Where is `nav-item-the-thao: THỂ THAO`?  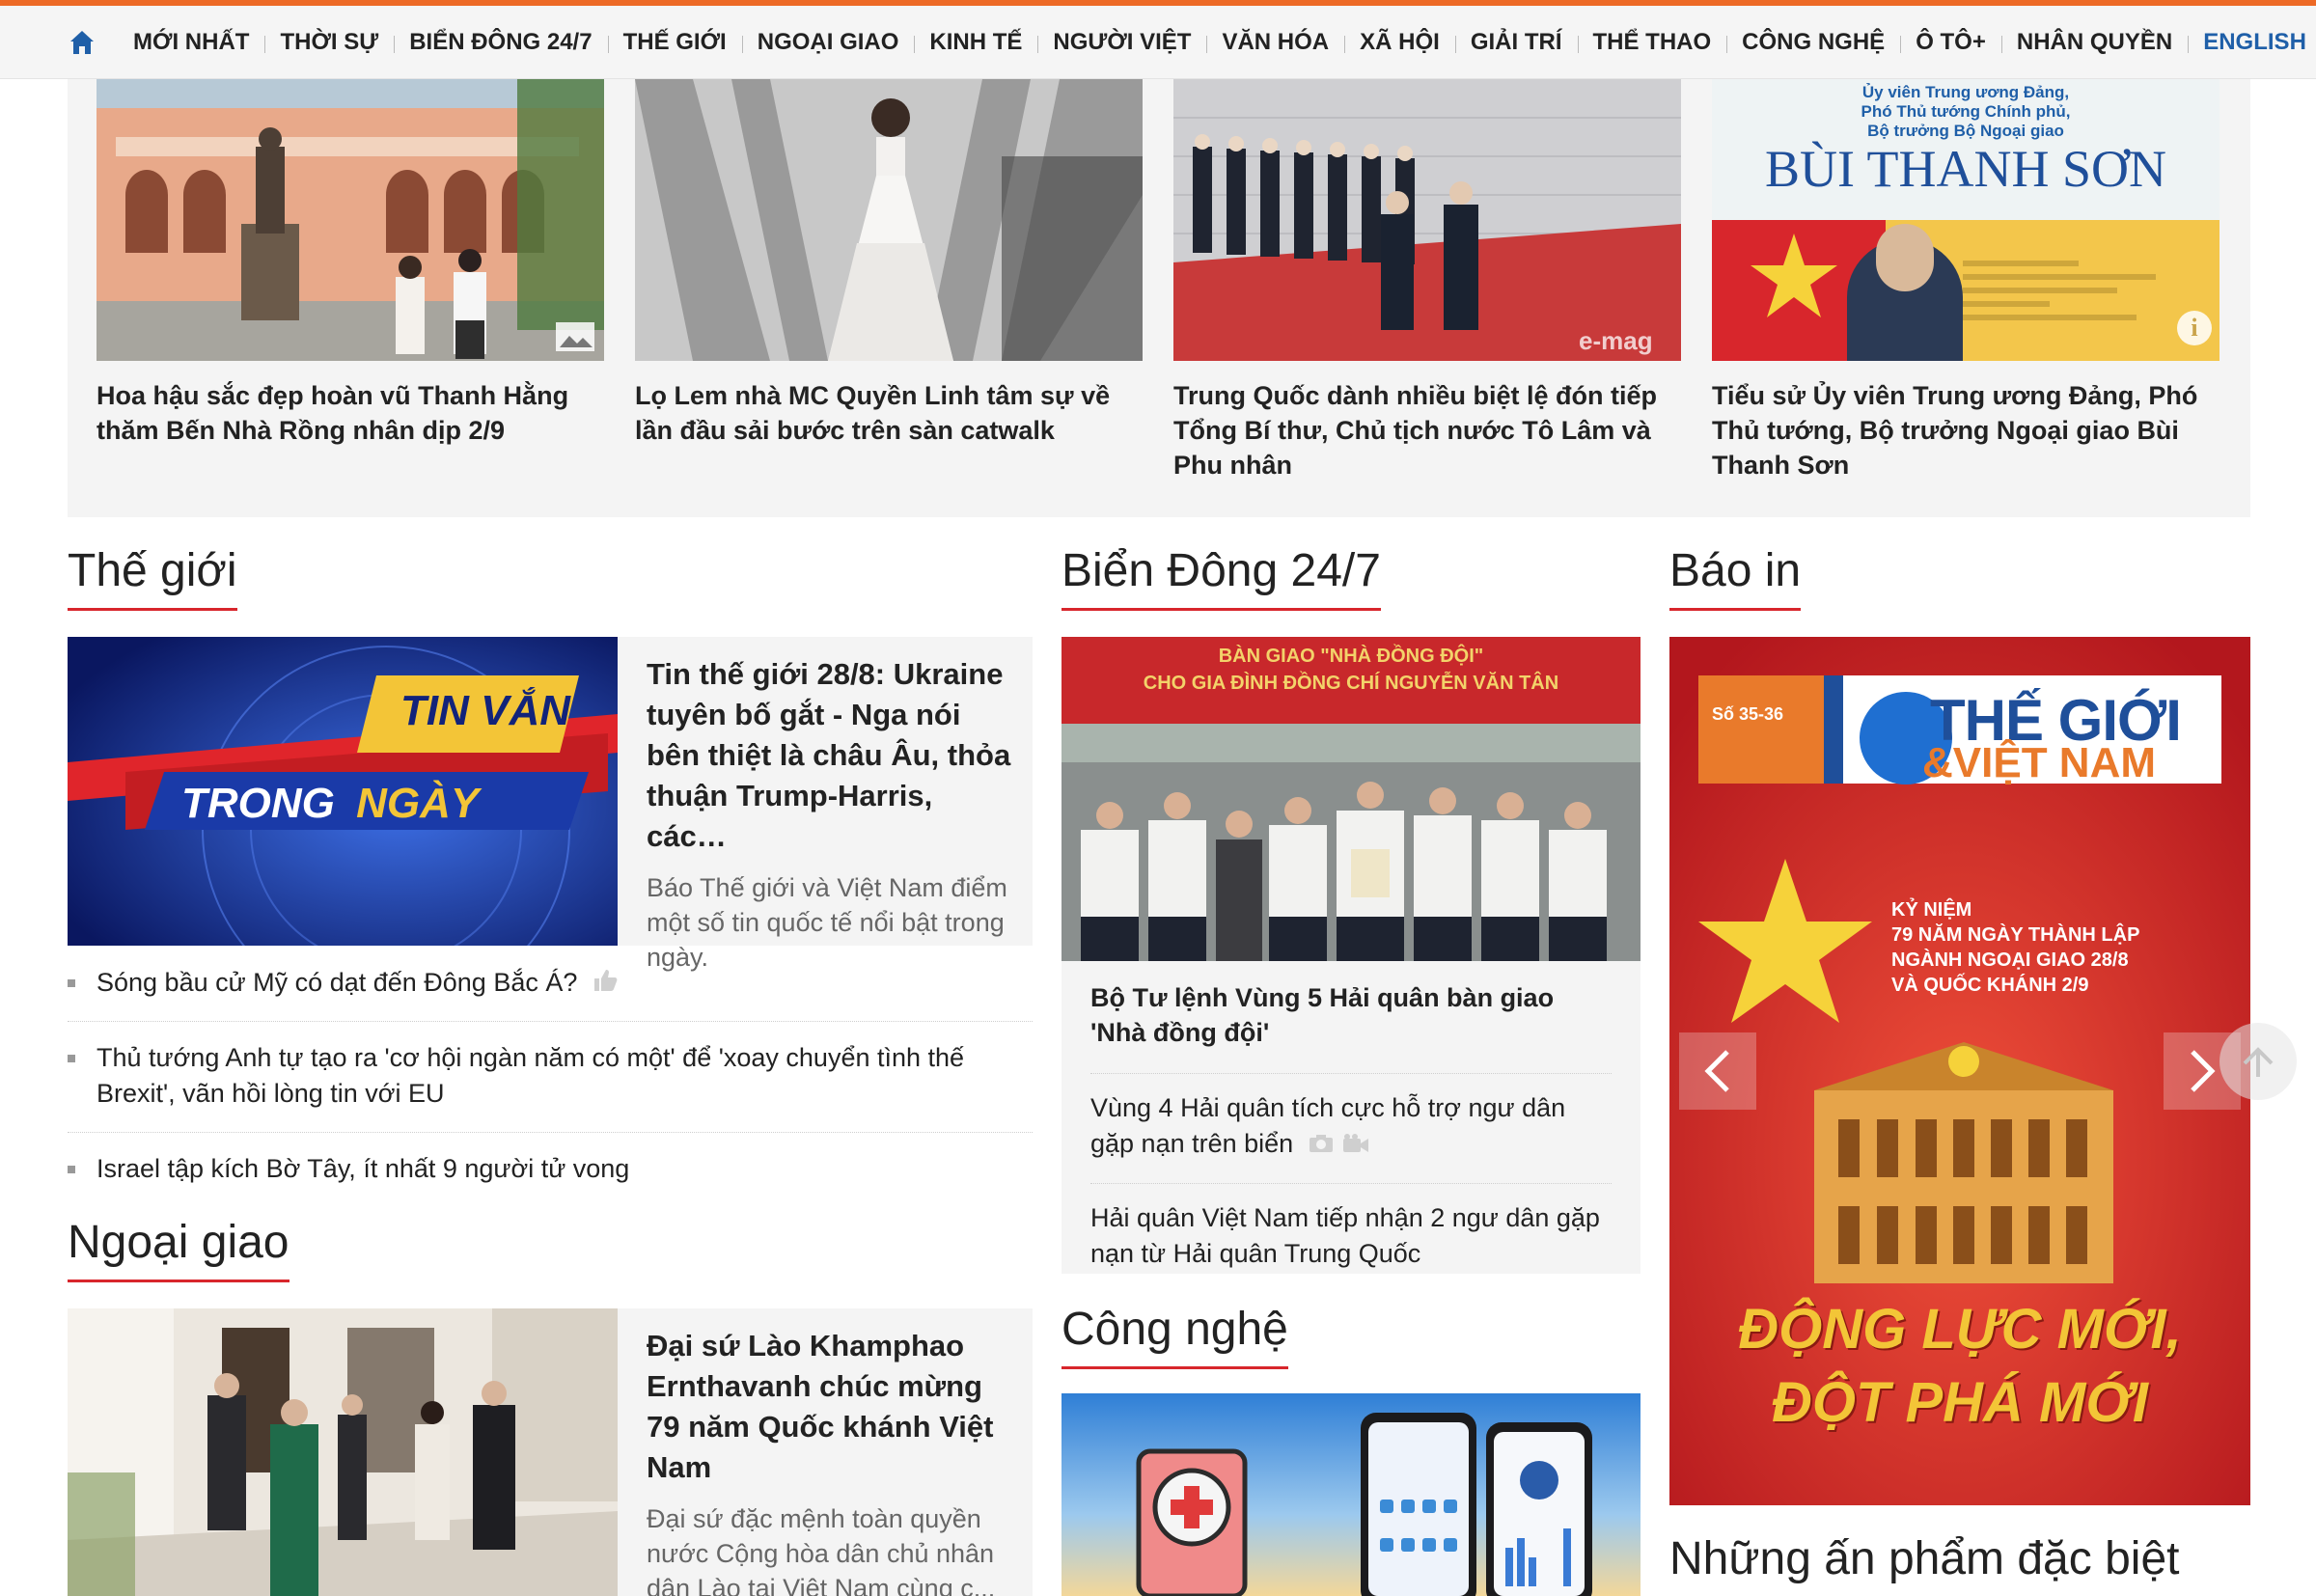
nav-item-the-thao: THỂ THAO is located at coordinates (1652, 43).